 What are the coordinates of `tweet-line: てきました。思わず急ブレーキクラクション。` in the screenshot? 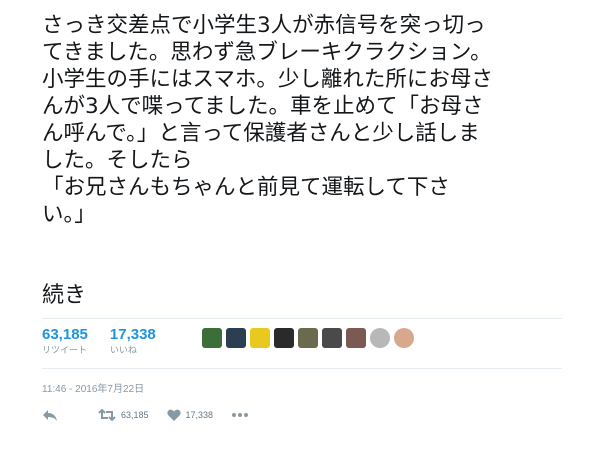 It's located at (267, 52).